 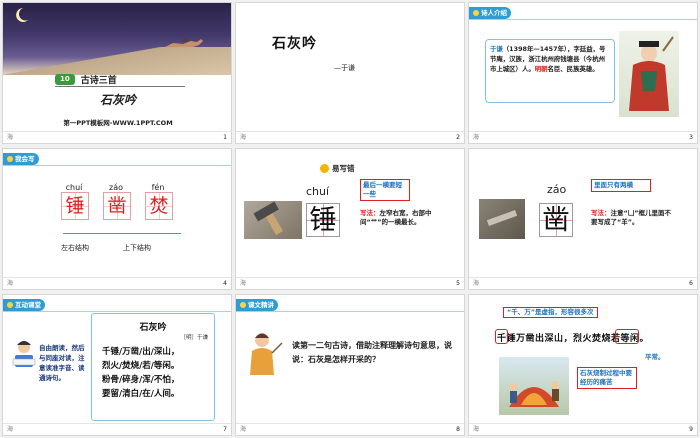 I want to click on char-1: chuí 锤, so click(x=75, y=201).